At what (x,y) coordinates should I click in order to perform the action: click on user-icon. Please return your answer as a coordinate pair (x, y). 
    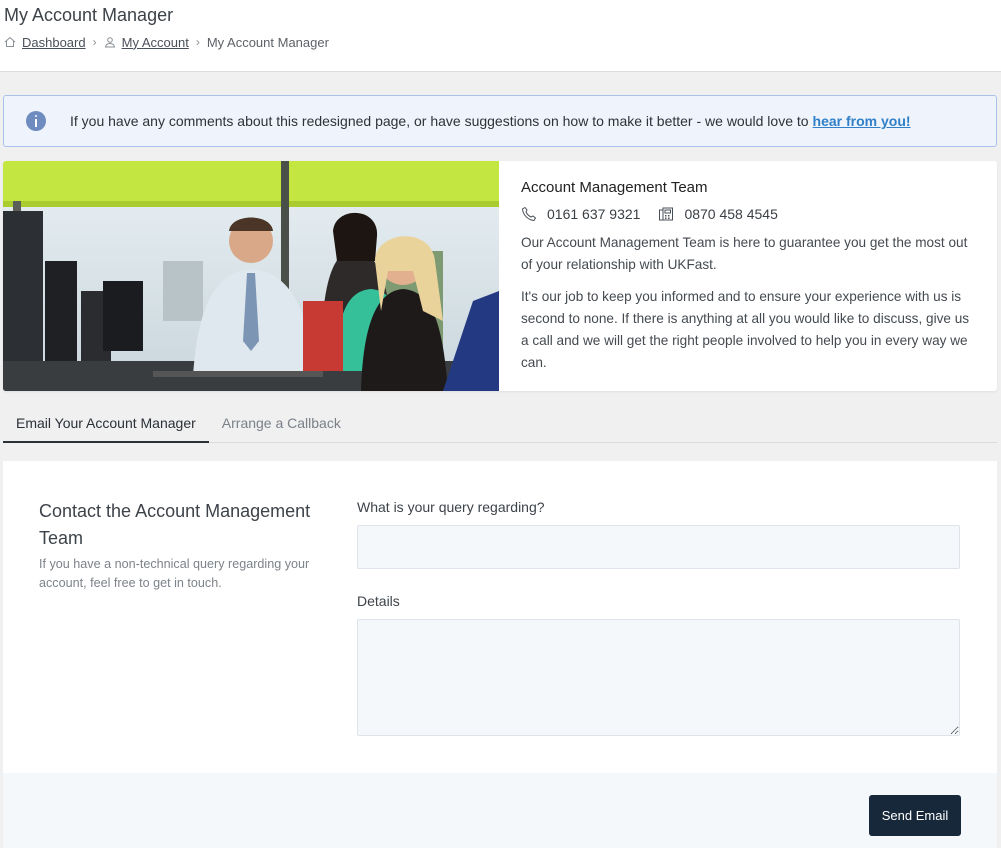
    Looking at the image, I should click on (109, 42).